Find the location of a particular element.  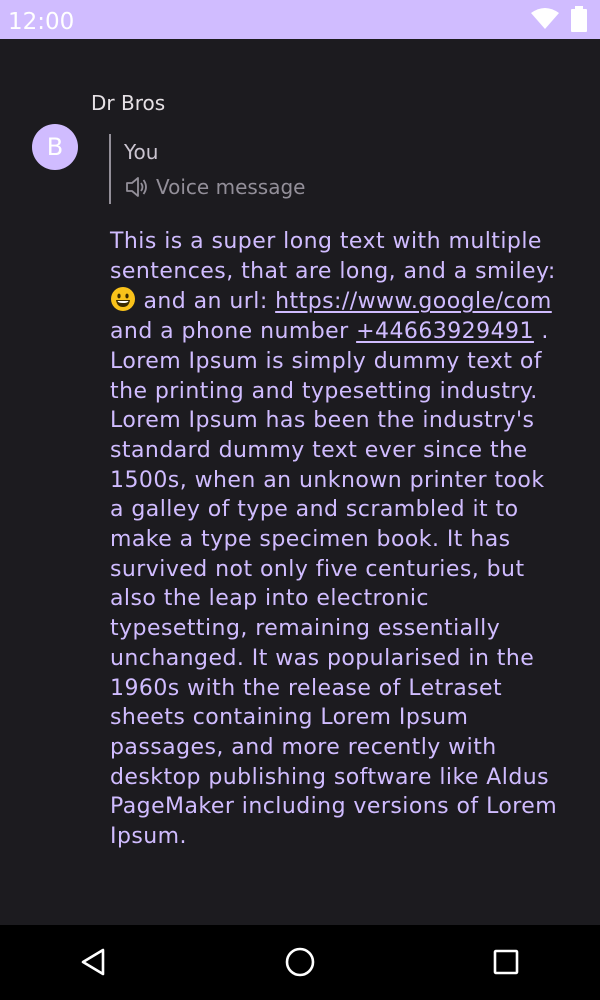

phone-link: +44663929491 is located at coordinates (445, 331).